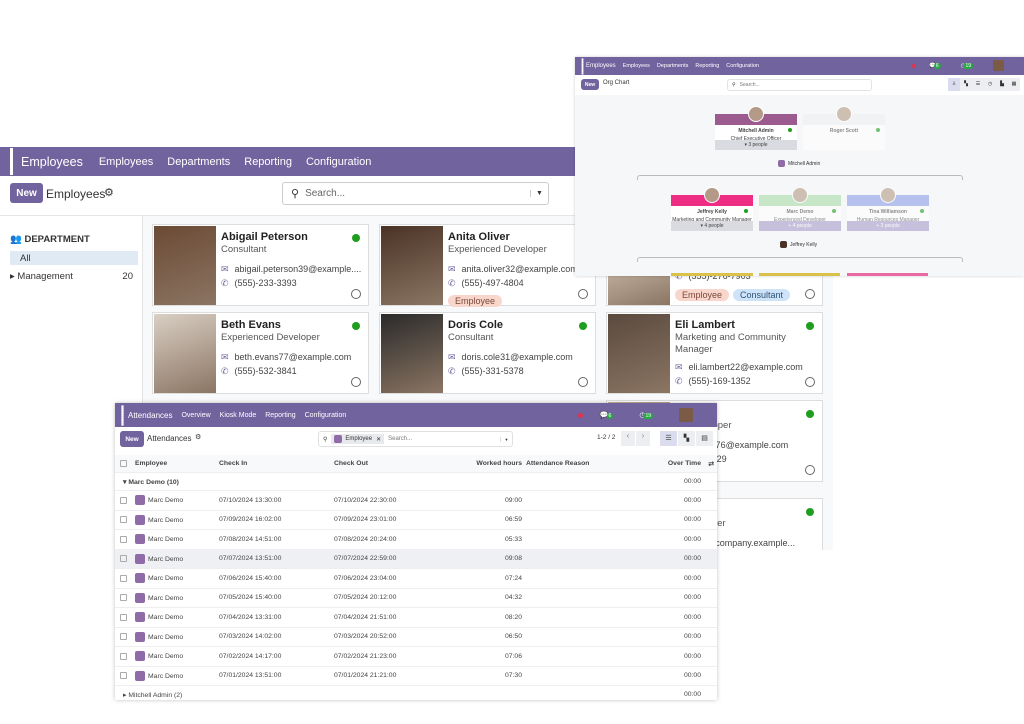  Describe the element at coordinates (954, 84) in the screenshot. I see `view-org-chart-icon: ⅄` at that location.